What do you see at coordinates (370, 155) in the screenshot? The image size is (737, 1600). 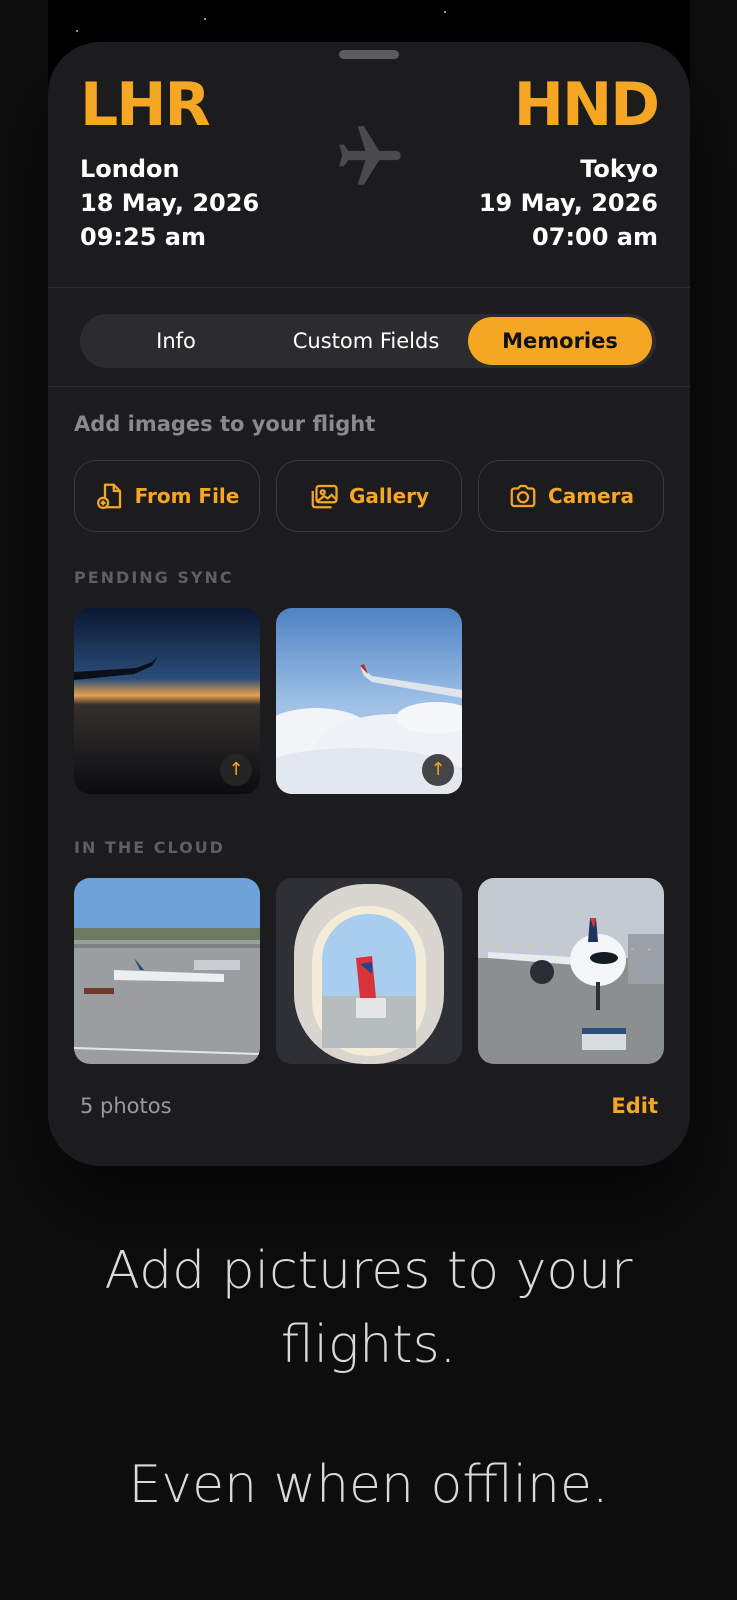 I see `airplane-icon` at bounding box center [370, 155].